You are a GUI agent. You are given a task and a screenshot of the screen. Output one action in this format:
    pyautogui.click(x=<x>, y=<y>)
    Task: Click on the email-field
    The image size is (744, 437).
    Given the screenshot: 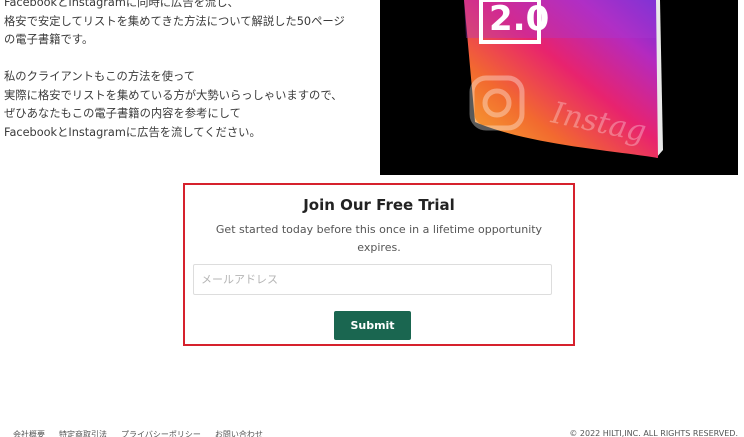 What is the action you would take?
    pyautogui.click(x=372, y=279)
    